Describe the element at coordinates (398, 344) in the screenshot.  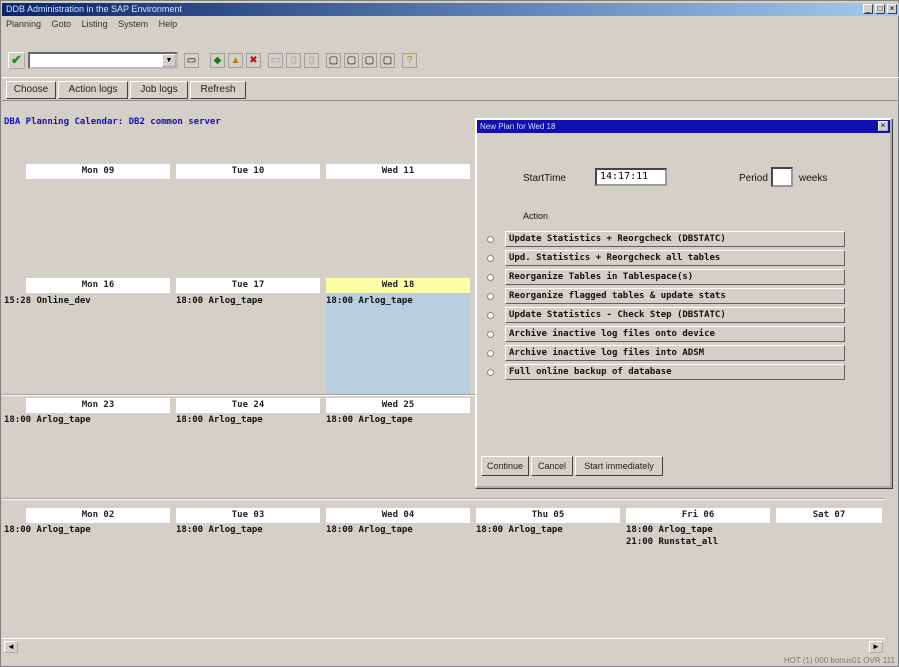
I see `selected-day-area` at that location.